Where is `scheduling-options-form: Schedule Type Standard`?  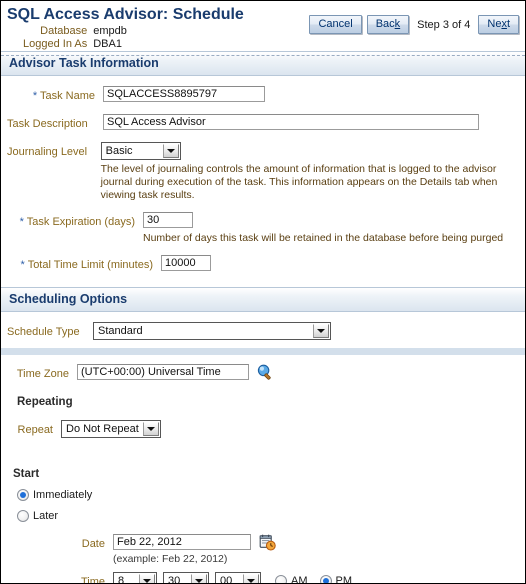 scheduling-options-form: Schedule Type Standard is located at coordinates (263, 331).